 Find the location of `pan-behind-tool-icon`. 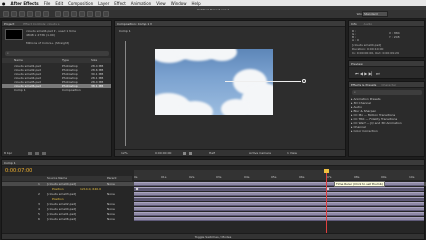

pan-behind-tool-icon is located at coordinates (46, 14).